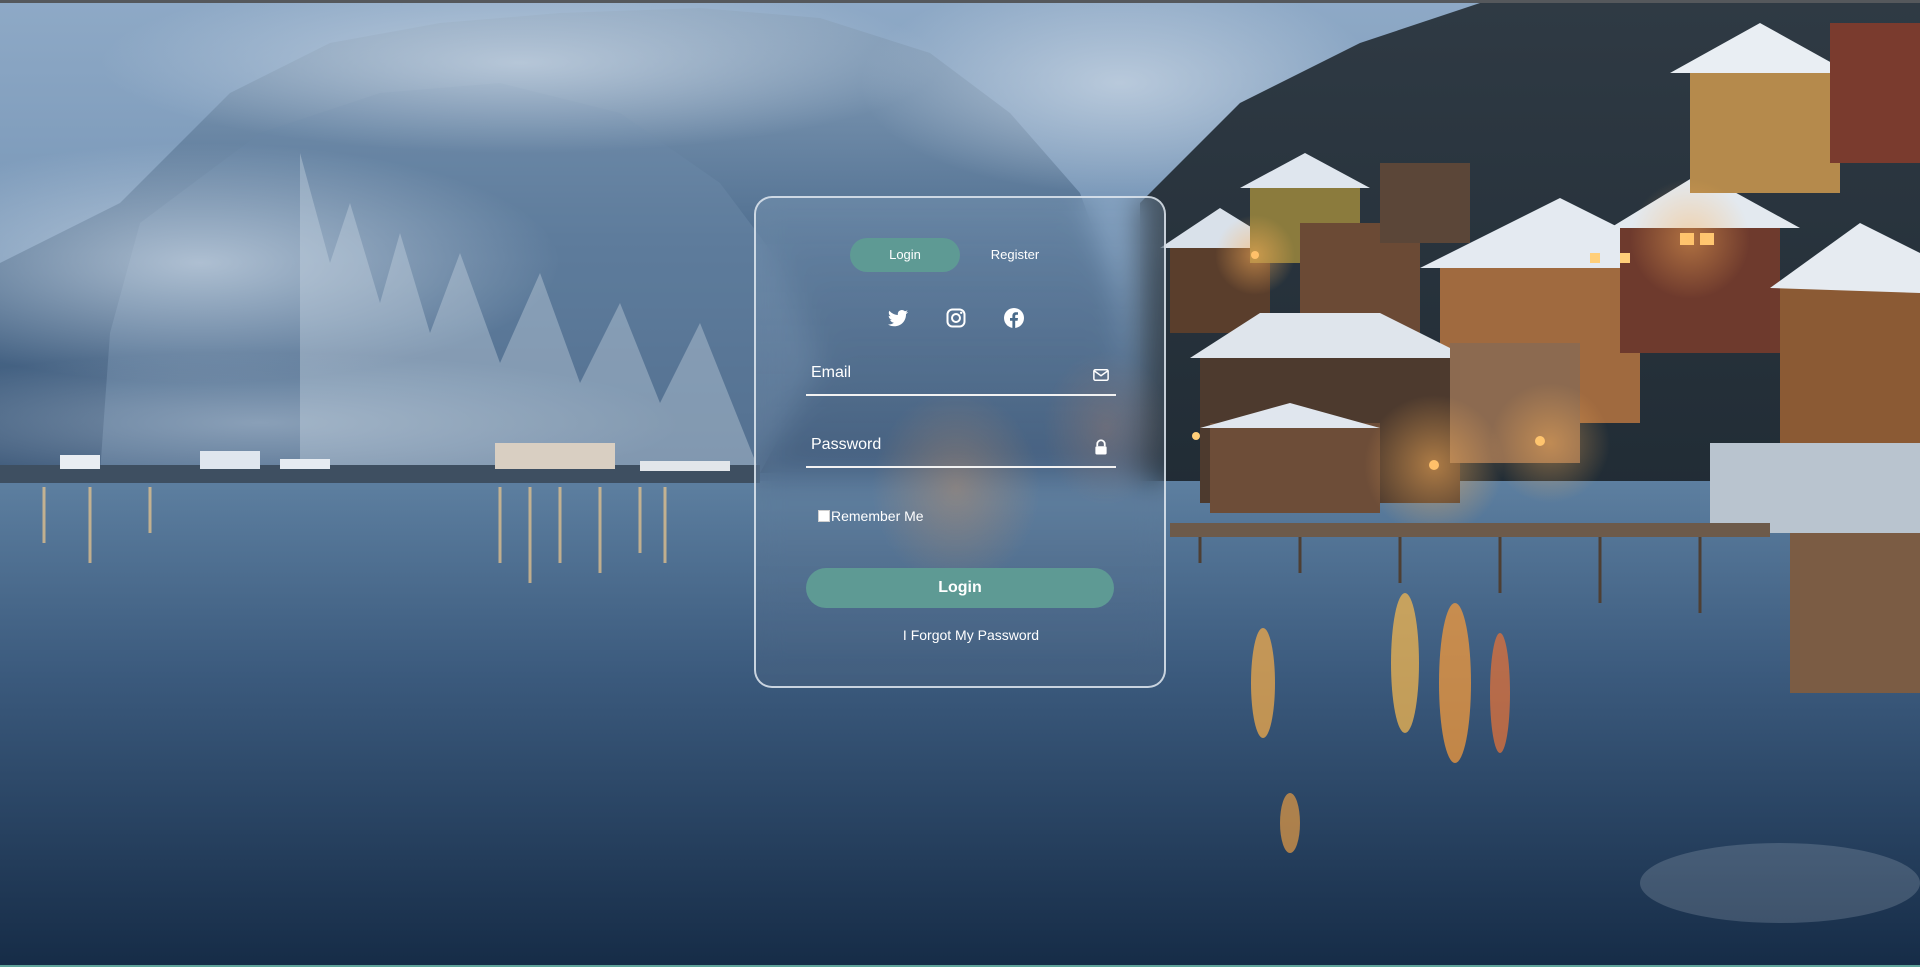 The image size is (1920, 967). Describe the element at coordinates (824, 516) in the screenshot. I see `remember-me-checkbox` at that location.